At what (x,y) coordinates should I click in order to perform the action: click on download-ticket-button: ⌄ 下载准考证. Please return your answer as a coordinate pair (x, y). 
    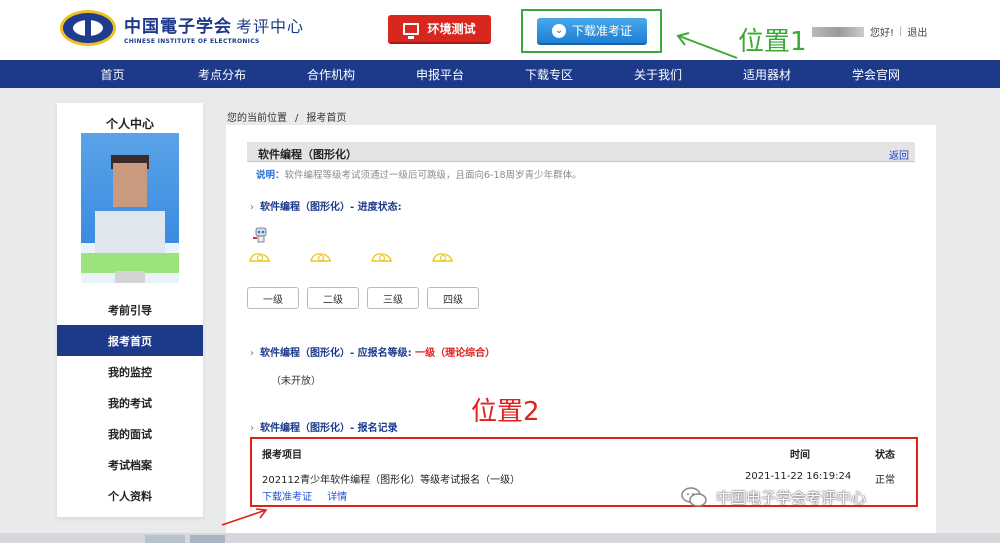
    Looking at the image, I should click on (592, 31).